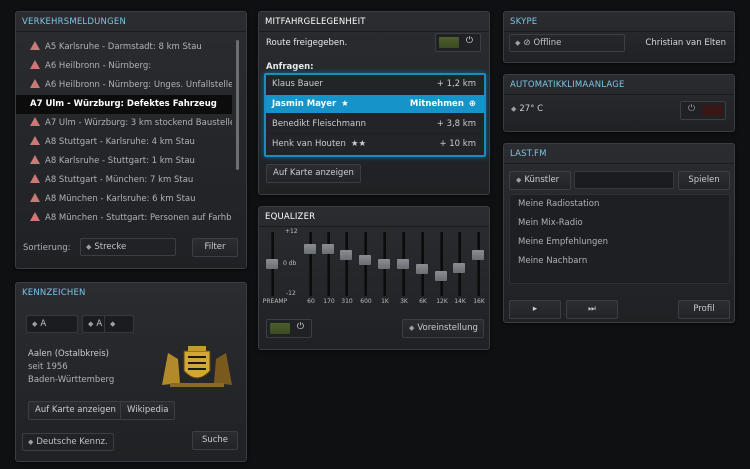 This screenshot has height=469, width=750. Describe the element at coordinates (550, 223) in the screenshot. I see `lastfm-item: Mein Mix-Radio` at that location.